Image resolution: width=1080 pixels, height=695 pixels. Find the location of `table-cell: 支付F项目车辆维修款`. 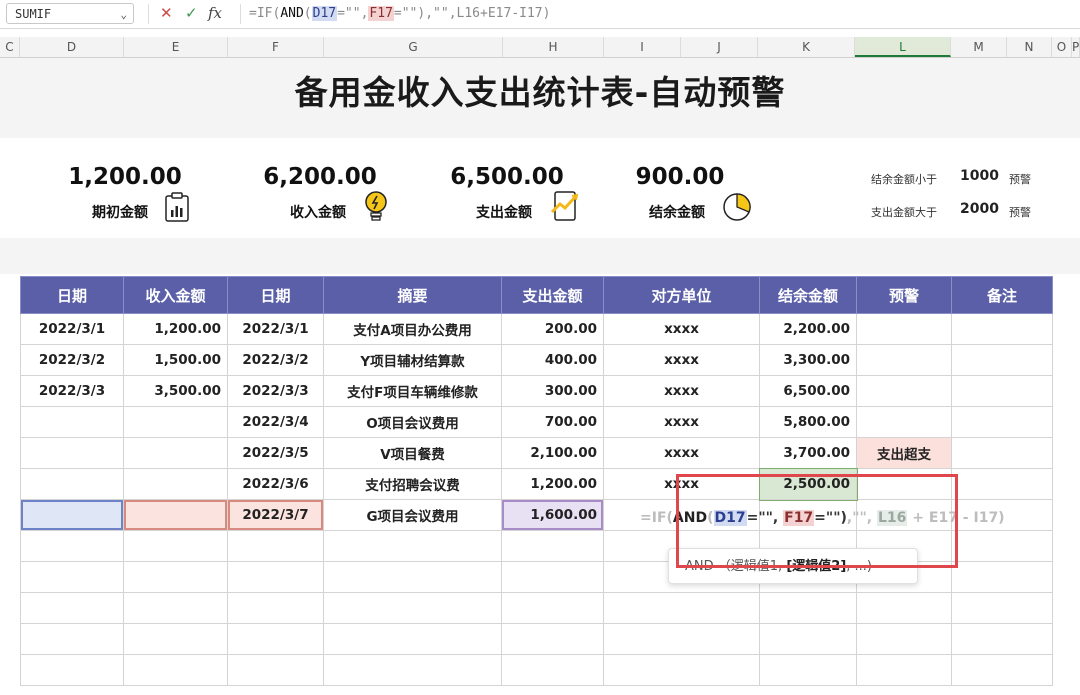

table-cell: 支付F项目车辆维修款 is located at coordinates (412, 391).